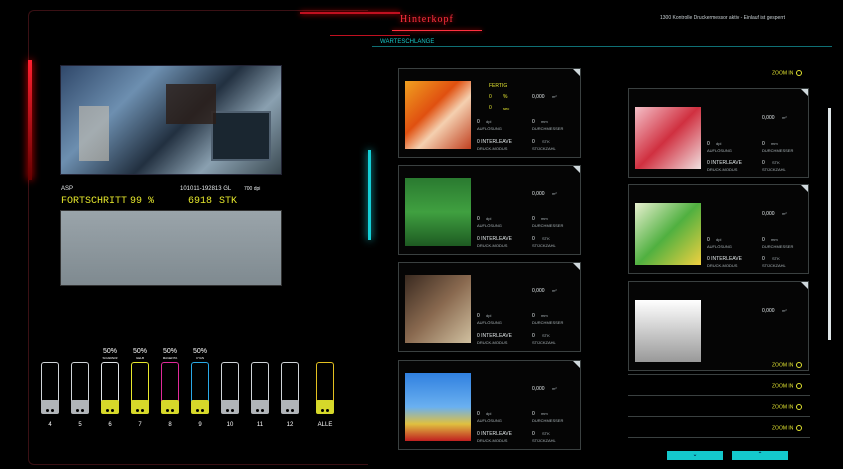  Describe the element at coordinates (427, 19) in the screenshot. I see `app-logo: Hinterkopf` at that location.